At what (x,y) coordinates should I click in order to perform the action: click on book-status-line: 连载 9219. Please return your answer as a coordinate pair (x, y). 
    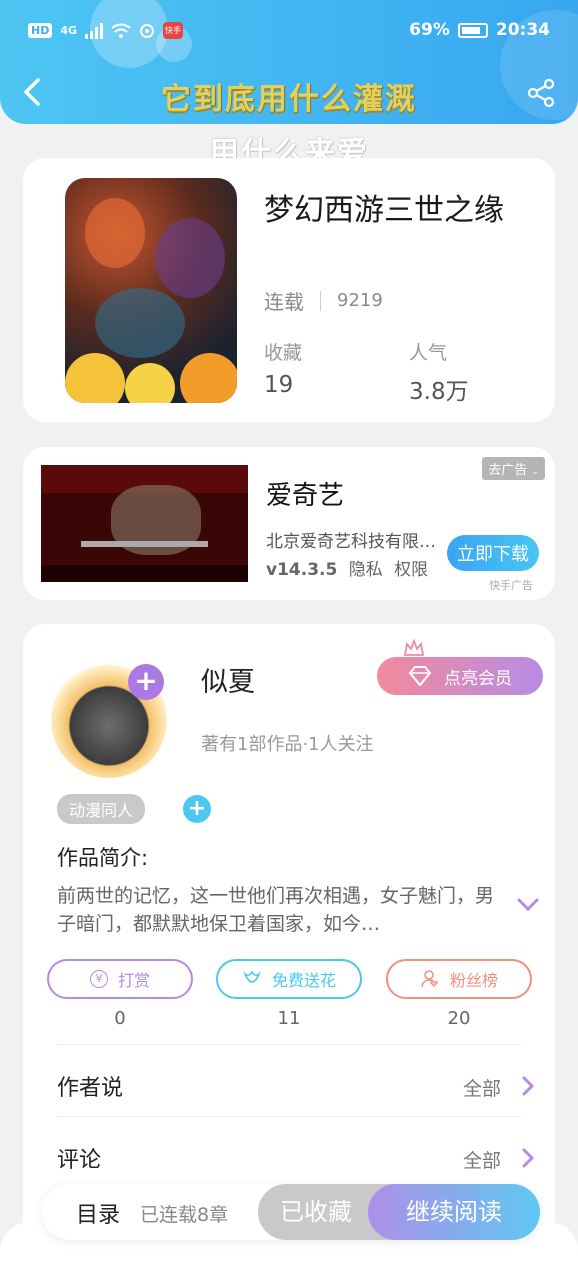
    Looking at the image, I should click on (323, 300).